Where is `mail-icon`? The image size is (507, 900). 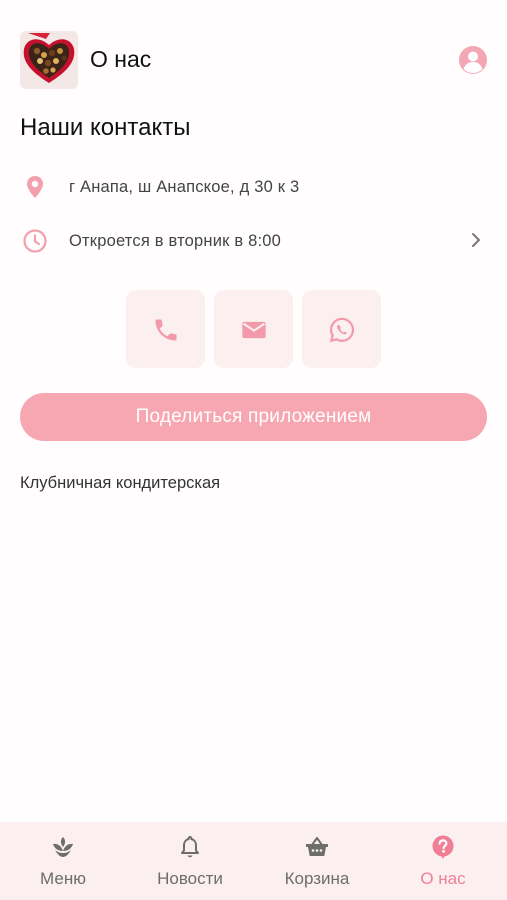
mail-icon is located at coordinates (254, 330).